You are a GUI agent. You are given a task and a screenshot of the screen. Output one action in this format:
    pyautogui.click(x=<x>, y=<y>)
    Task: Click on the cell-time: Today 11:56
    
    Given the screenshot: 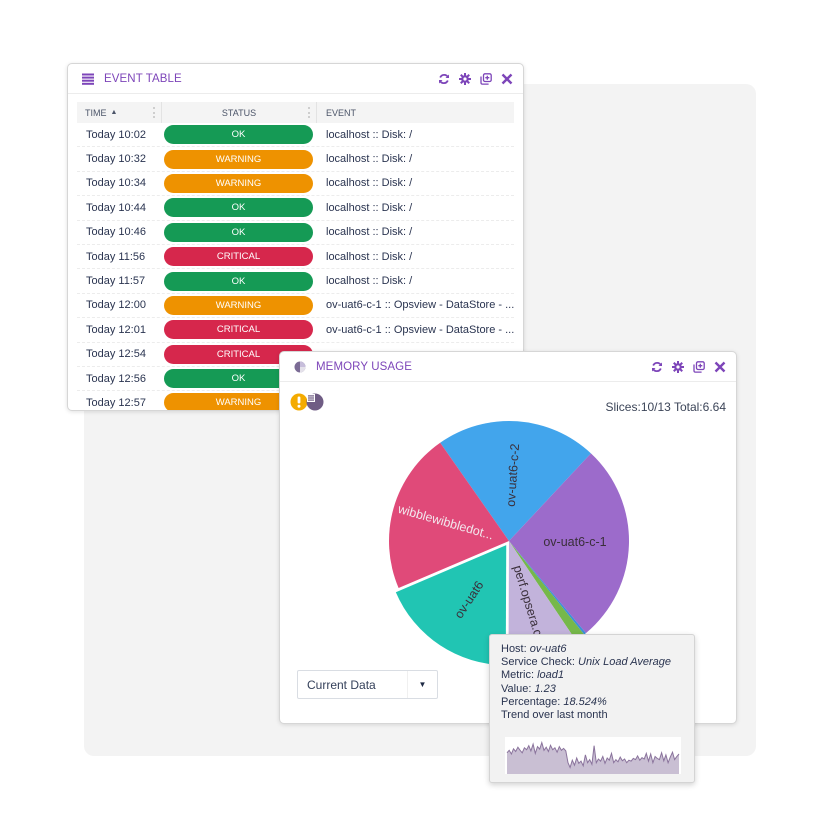 What is the action you would take?
    pyautogui.click(x=116, y=256)
    